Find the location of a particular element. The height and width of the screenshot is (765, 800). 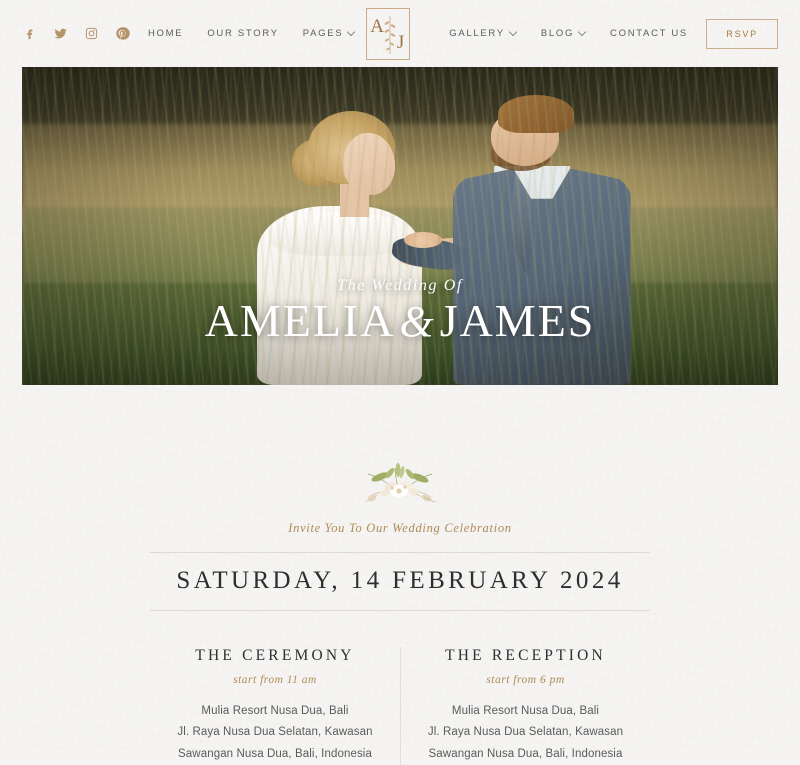

hero-couple-names: AMELIA&JAMES is located at coordinates (400, 320).